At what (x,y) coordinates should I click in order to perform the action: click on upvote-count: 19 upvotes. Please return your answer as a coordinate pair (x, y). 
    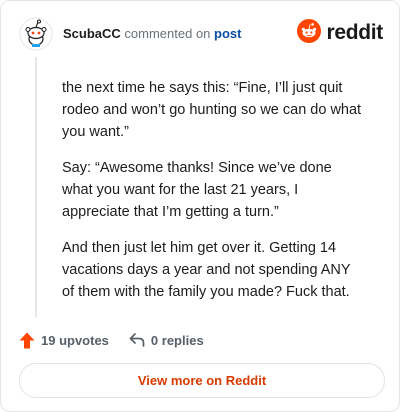
    Looking at the image, I should click on (75, 340).